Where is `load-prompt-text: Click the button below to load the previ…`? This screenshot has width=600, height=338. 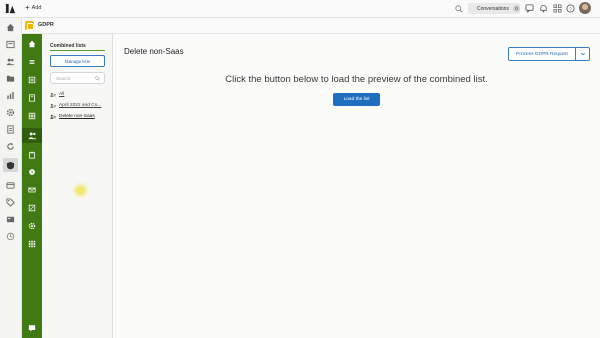
load-prompt-text: Click the button below to load the previ… is located at coordinates (356, 79).